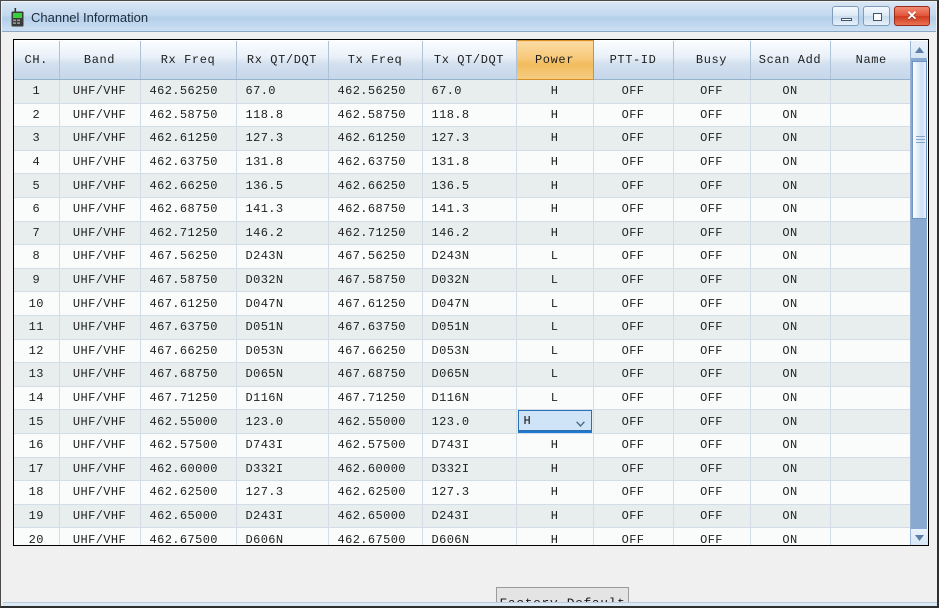  Describe the element at coordinates (845, 16) in the screenshot. I see `minimize-button` at that location.